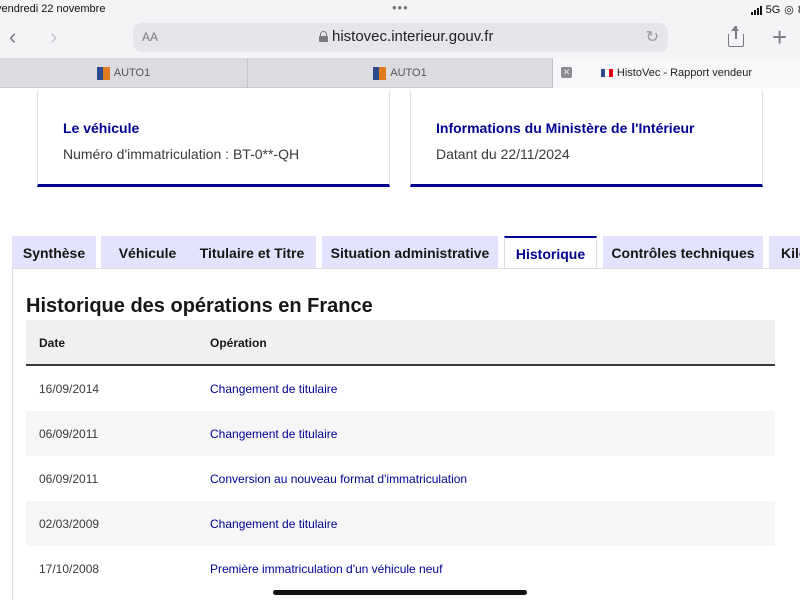 The image size is (800, 600). Describe the element at coordinates (69, 569) in the screenshot. I see `row-date: 17/10/2008` at that location.